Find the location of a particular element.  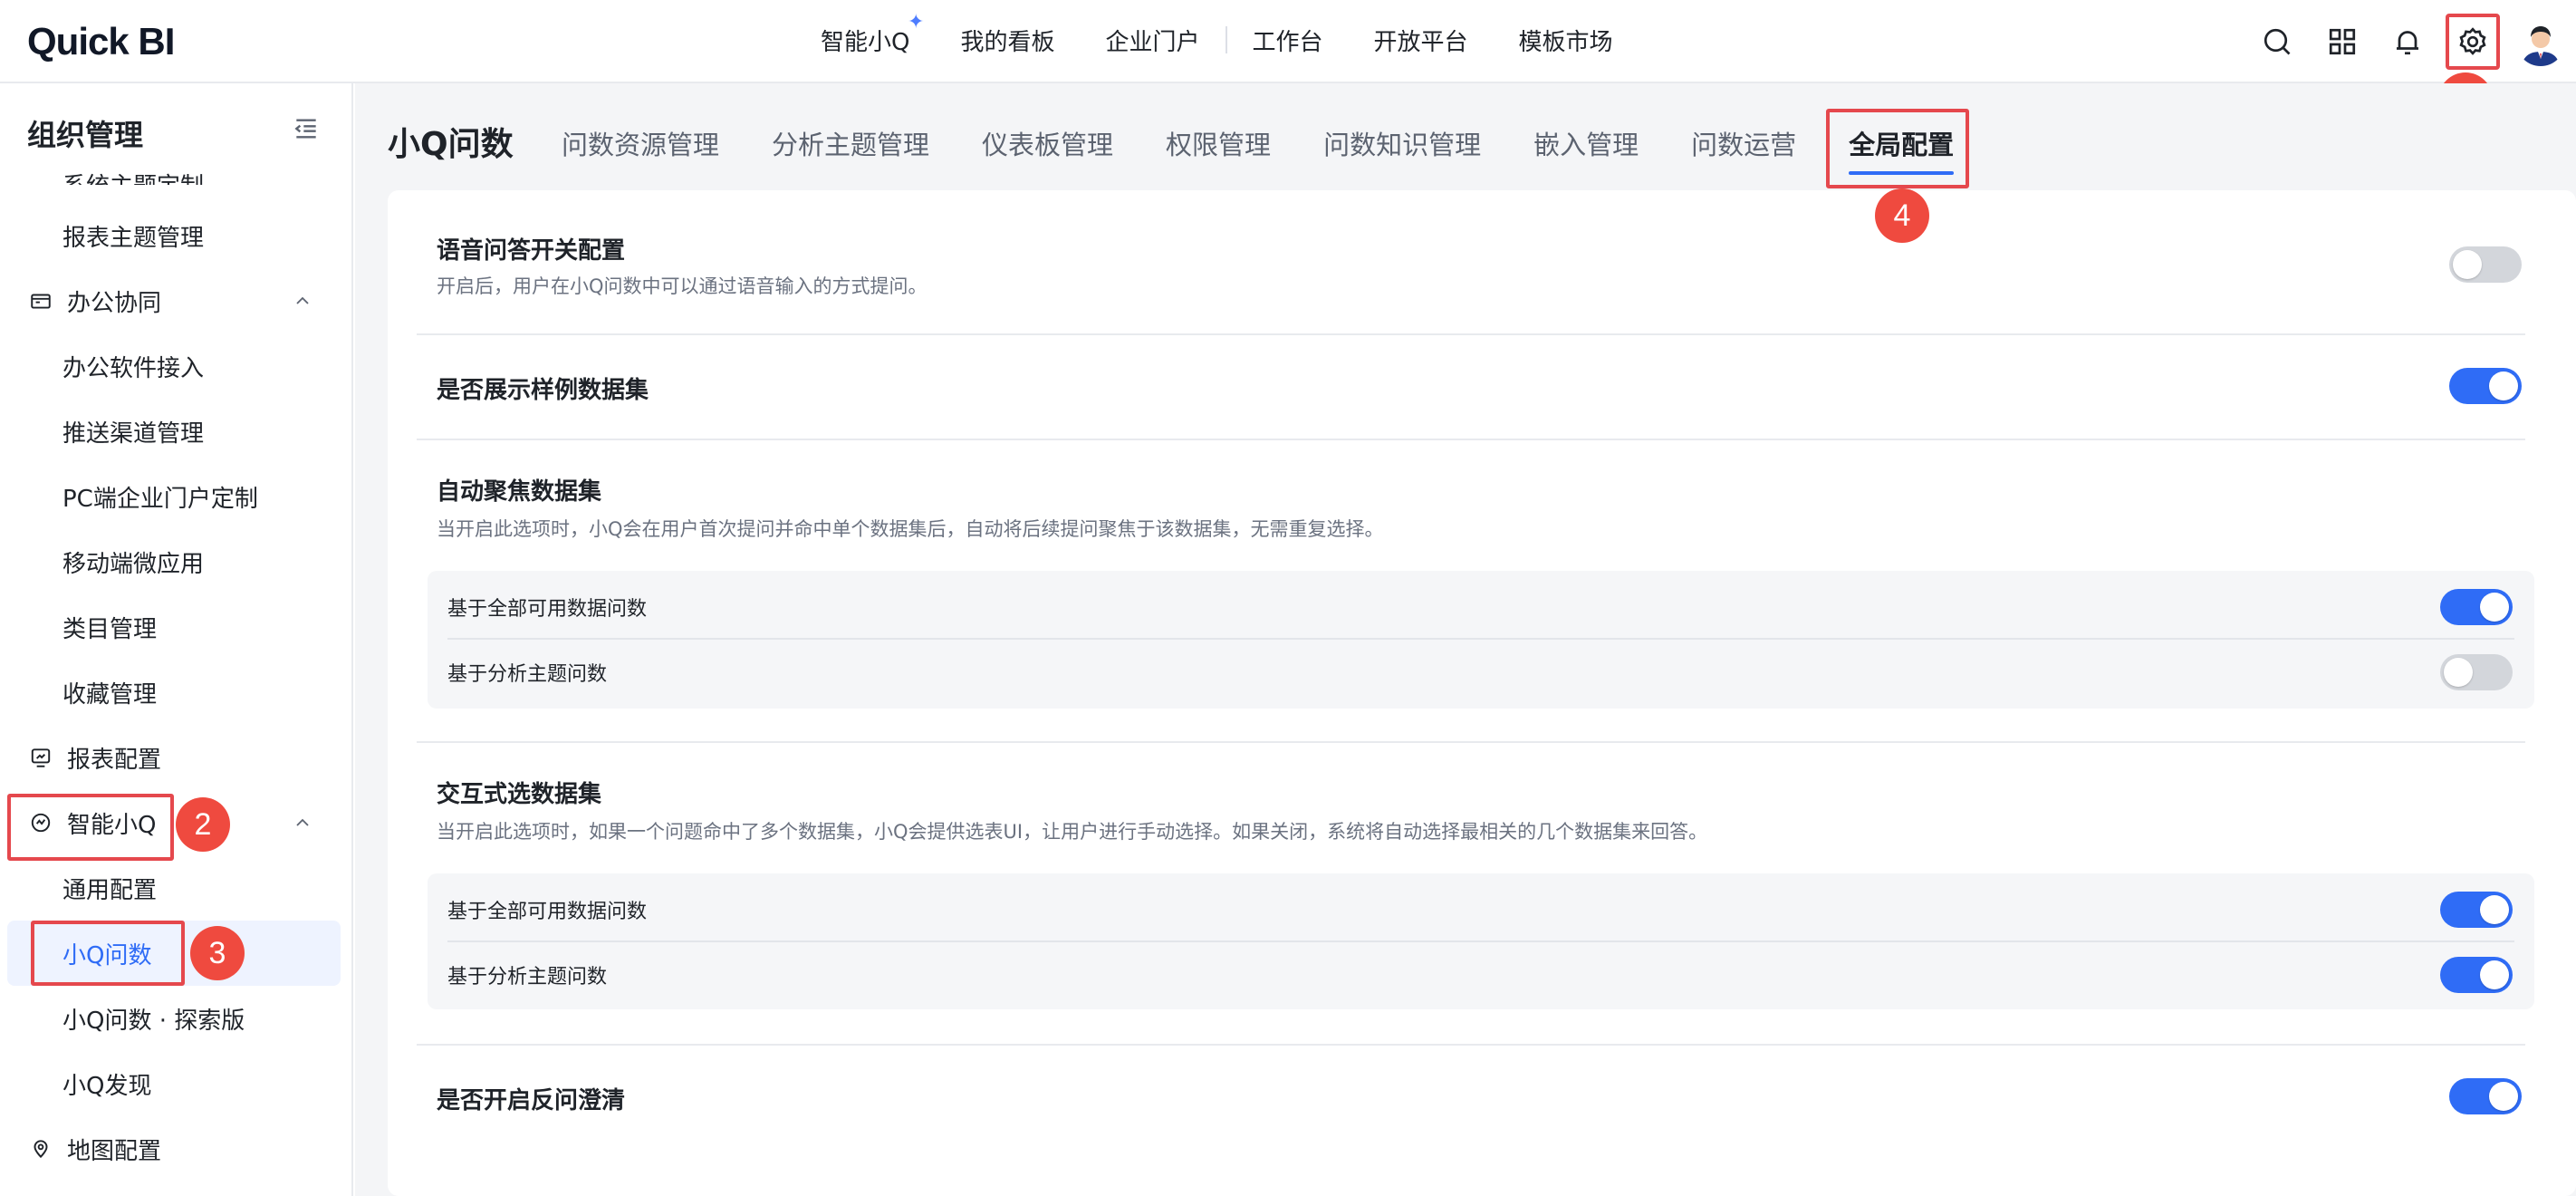

auto-focus-topic-toggle is located at coordinates (2476, 672).